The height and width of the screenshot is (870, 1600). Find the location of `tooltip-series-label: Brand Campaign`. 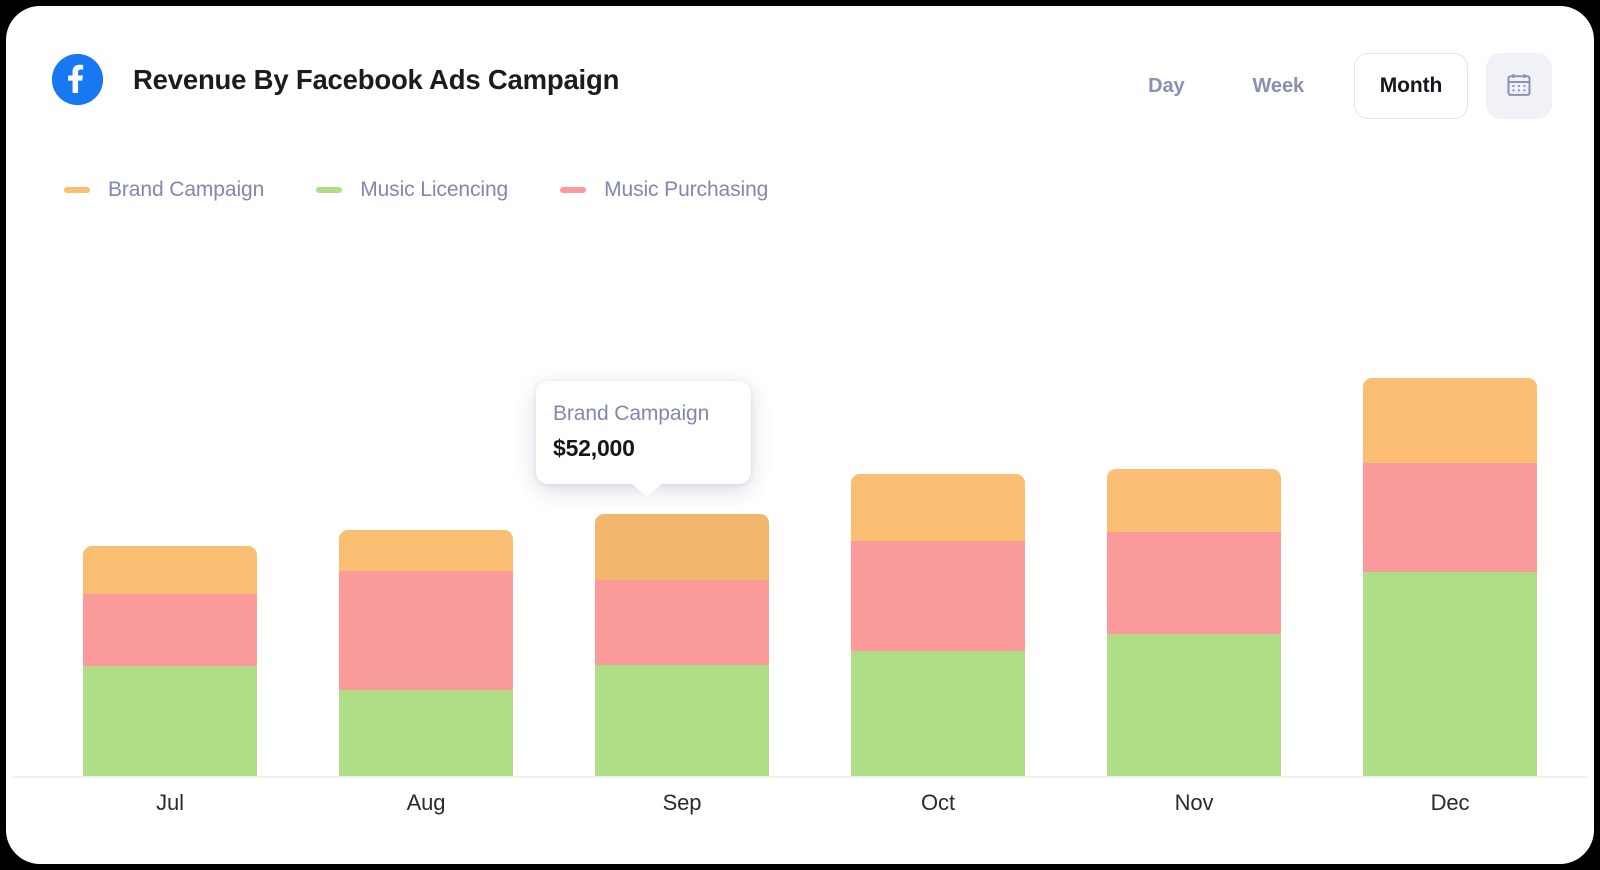

tooltip-series-label: Brand Campaign is located at coordinates (631, 413).